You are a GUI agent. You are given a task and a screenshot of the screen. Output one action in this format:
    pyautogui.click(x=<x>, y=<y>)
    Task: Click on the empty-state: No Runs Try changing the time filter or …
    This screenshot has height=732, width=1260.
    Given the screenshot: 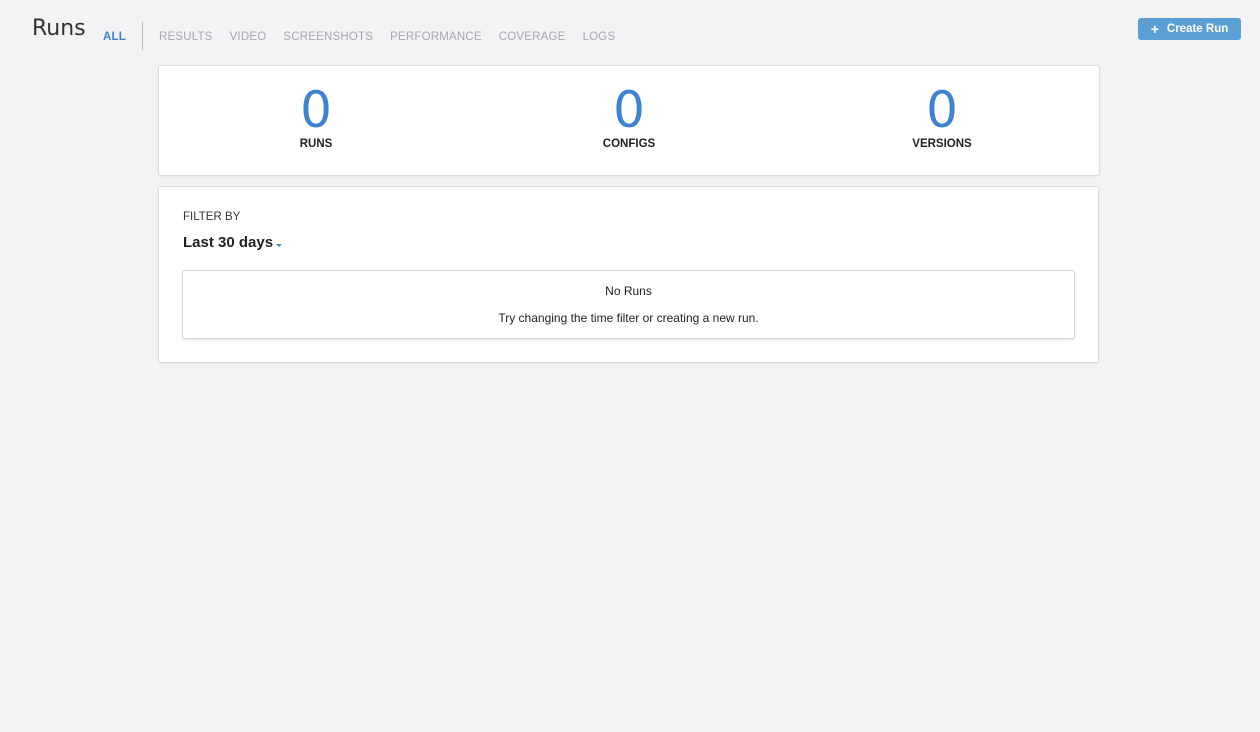 What is the action you would take?
    pyautogui.click(x=628, y=304)
    